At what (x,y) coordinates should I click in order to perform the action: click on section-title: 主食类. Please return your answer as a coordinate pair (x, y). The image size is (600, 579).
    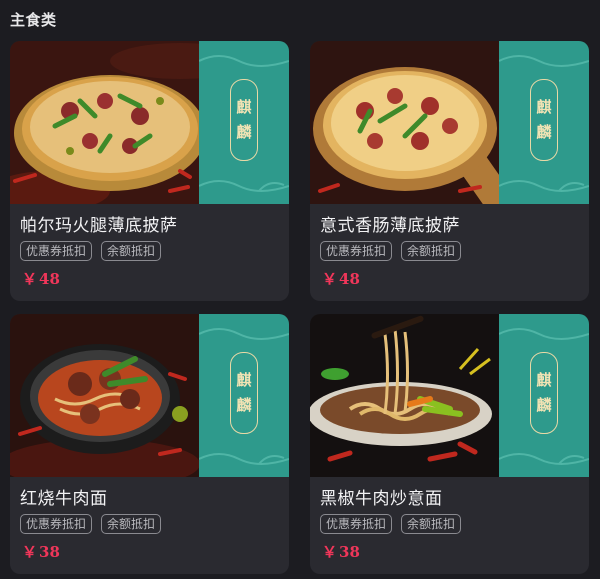
    Looking at the image, I should click on (33, 20).